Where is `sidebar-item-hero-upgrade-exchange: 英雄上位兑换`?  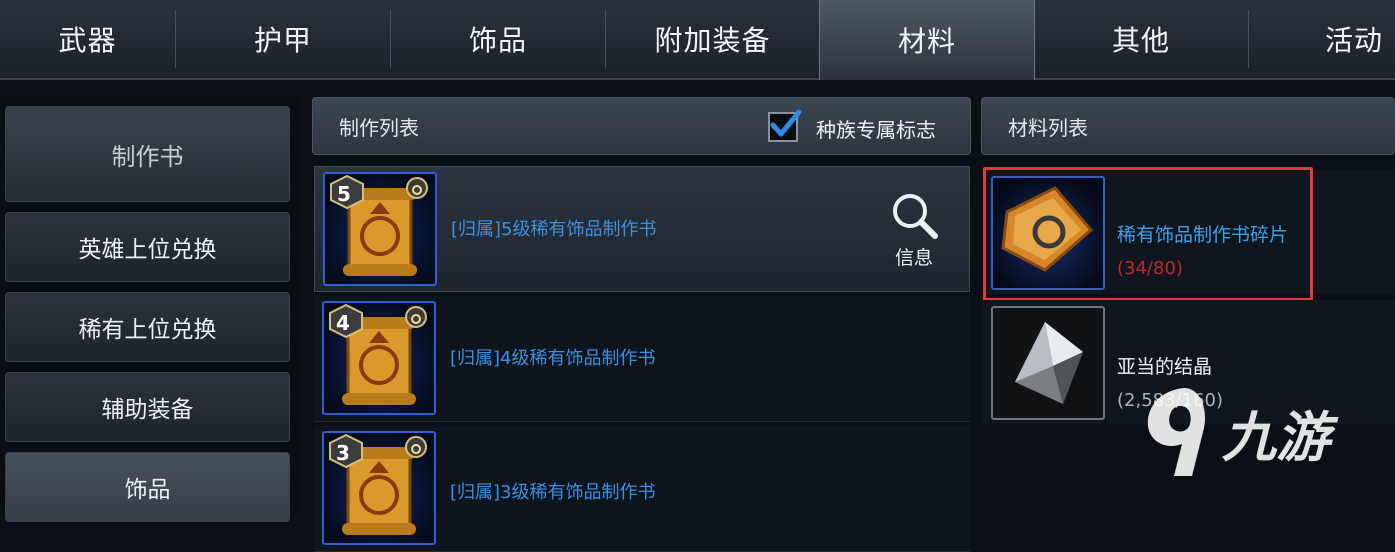
sidebar-item-hero-upgrade-exchange: 英雄上位兑换 is located at coordinates (147, 247).